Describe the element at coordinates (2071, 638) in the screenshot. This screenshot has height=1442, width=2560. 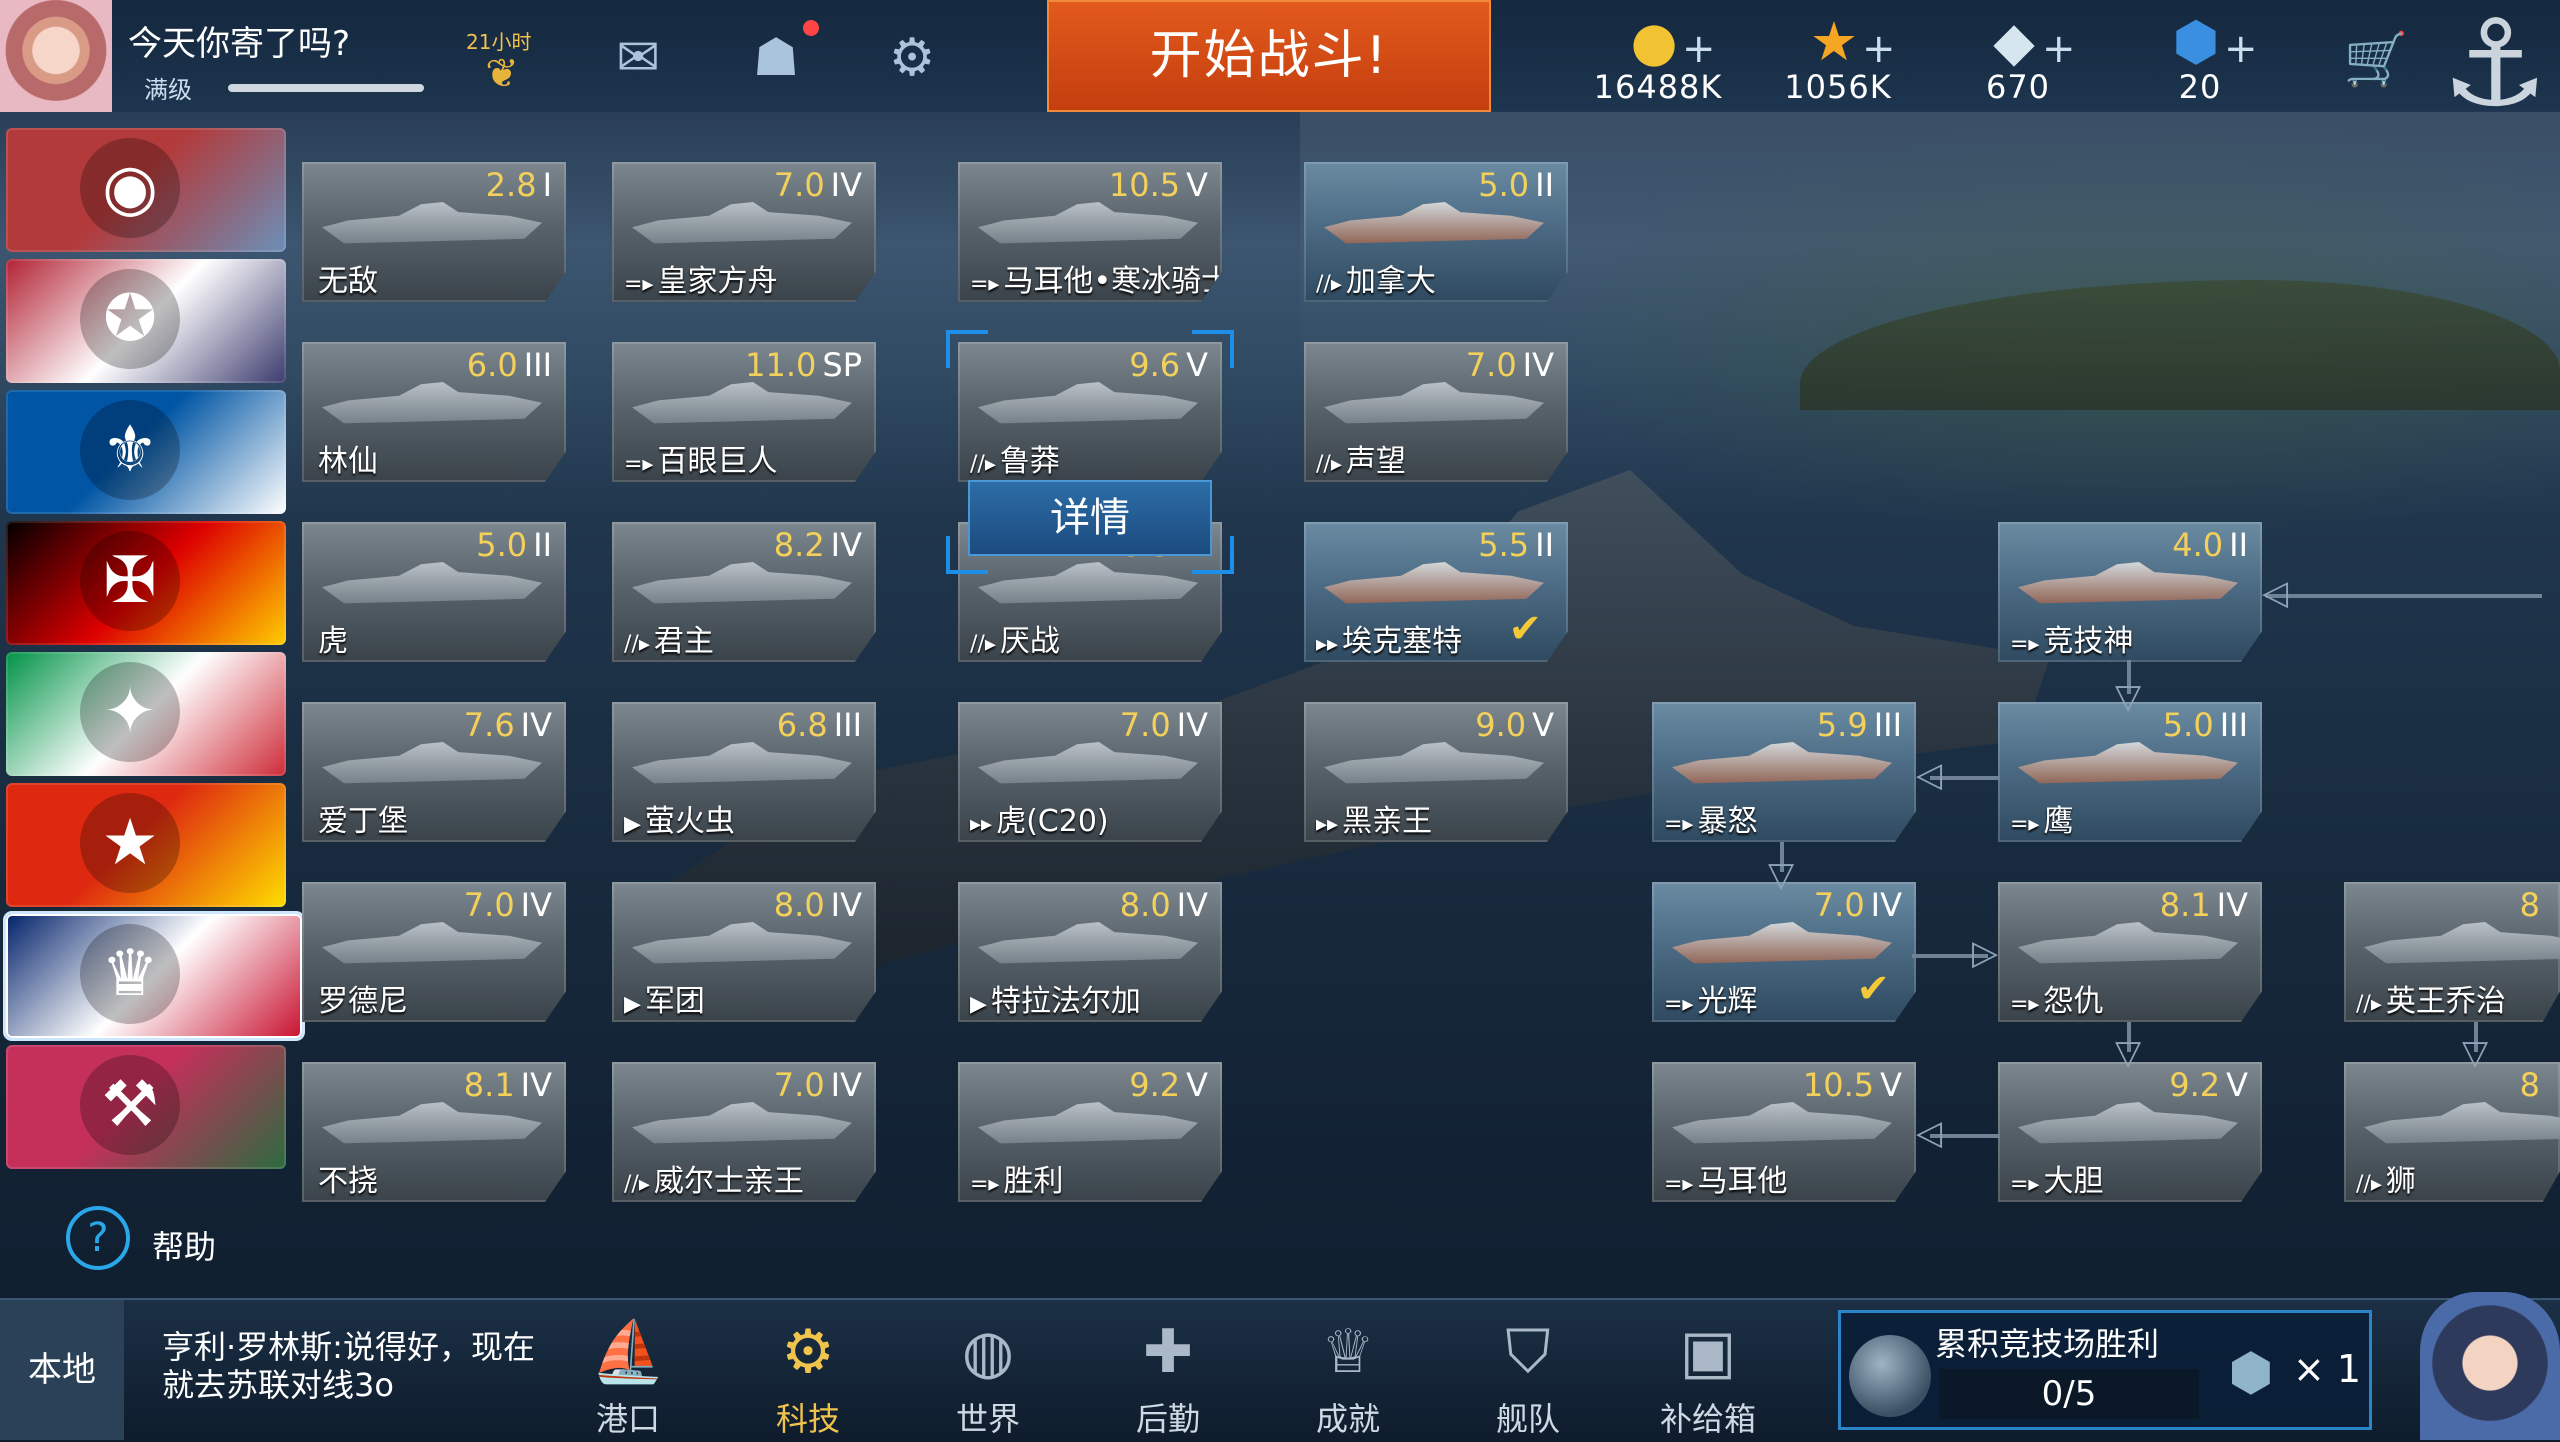
I see `ship-name-row: =▸ 竞技神` at that location.